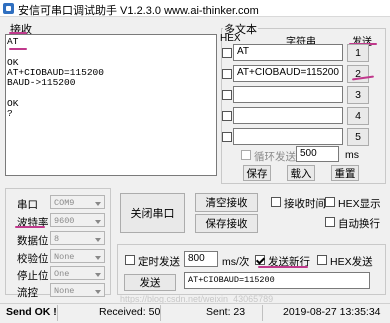 The image size is (390, 323). I want to click on send-interval-input: 800, so click(201, 259).